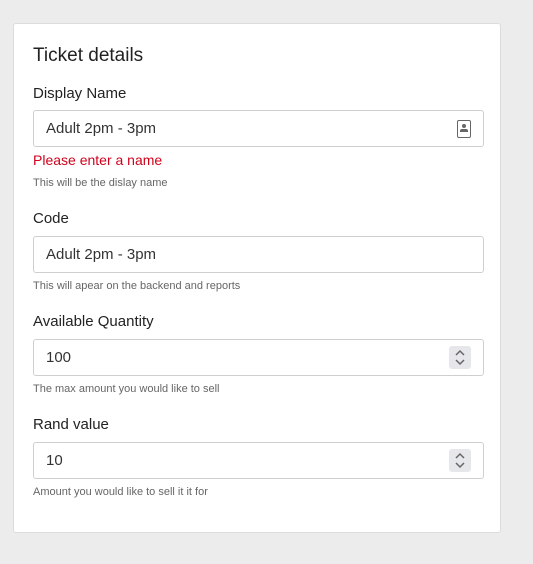 The image size is (533, 564). Describe the element at coordinates (258, 357) in the screenshot. I see `available-quantity-field: 100` at that location.